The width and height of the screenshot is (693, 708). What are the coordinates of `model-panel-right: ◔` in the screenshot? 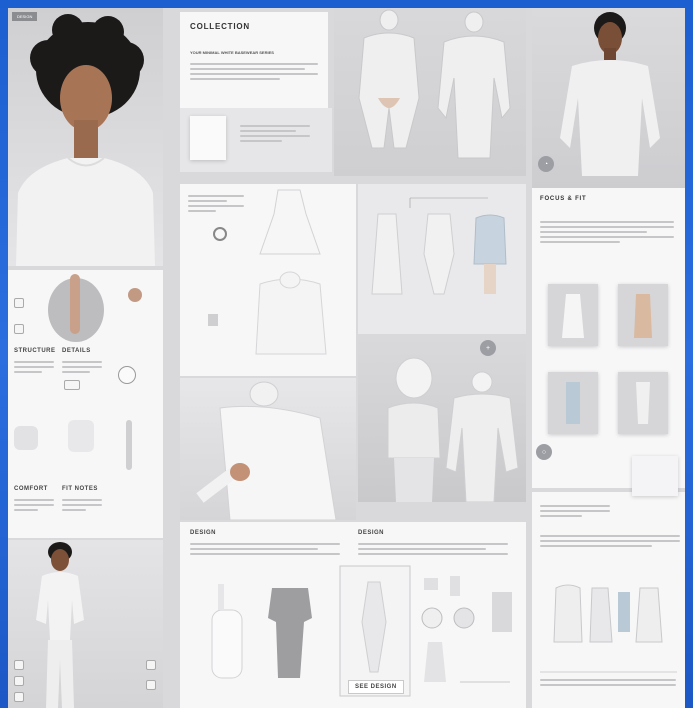 It's located at (608, 98).